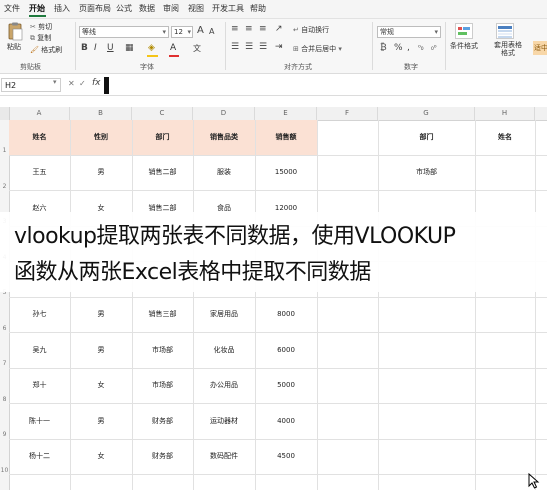 The height and width of the screenshot is (490, 547). I want to click on table-cell: 吴九, so click(39, 350).